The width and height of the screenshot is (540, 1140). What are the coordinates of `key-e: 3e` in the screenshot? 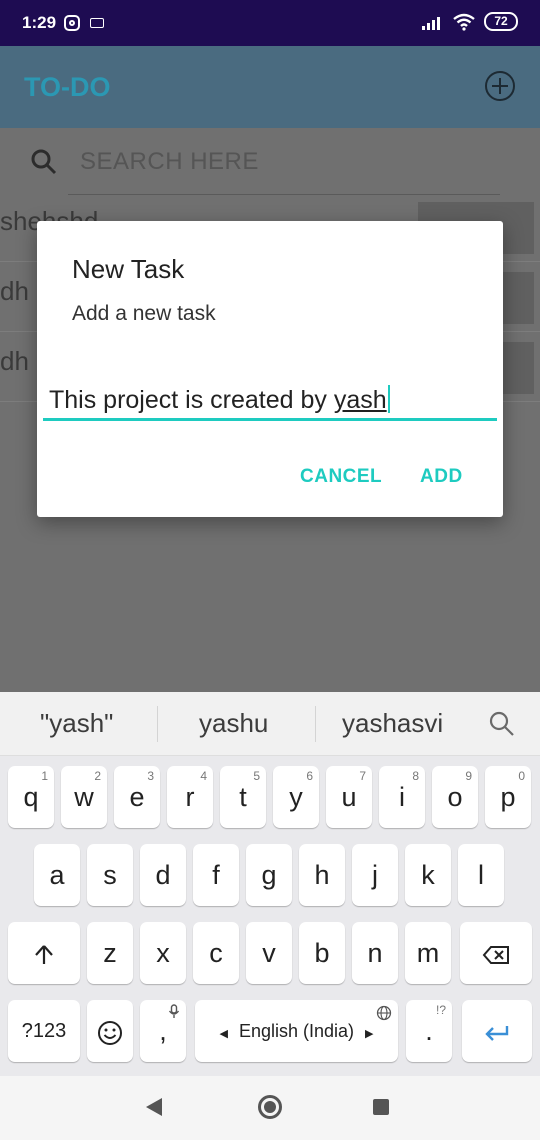 It's located at (137, 797).